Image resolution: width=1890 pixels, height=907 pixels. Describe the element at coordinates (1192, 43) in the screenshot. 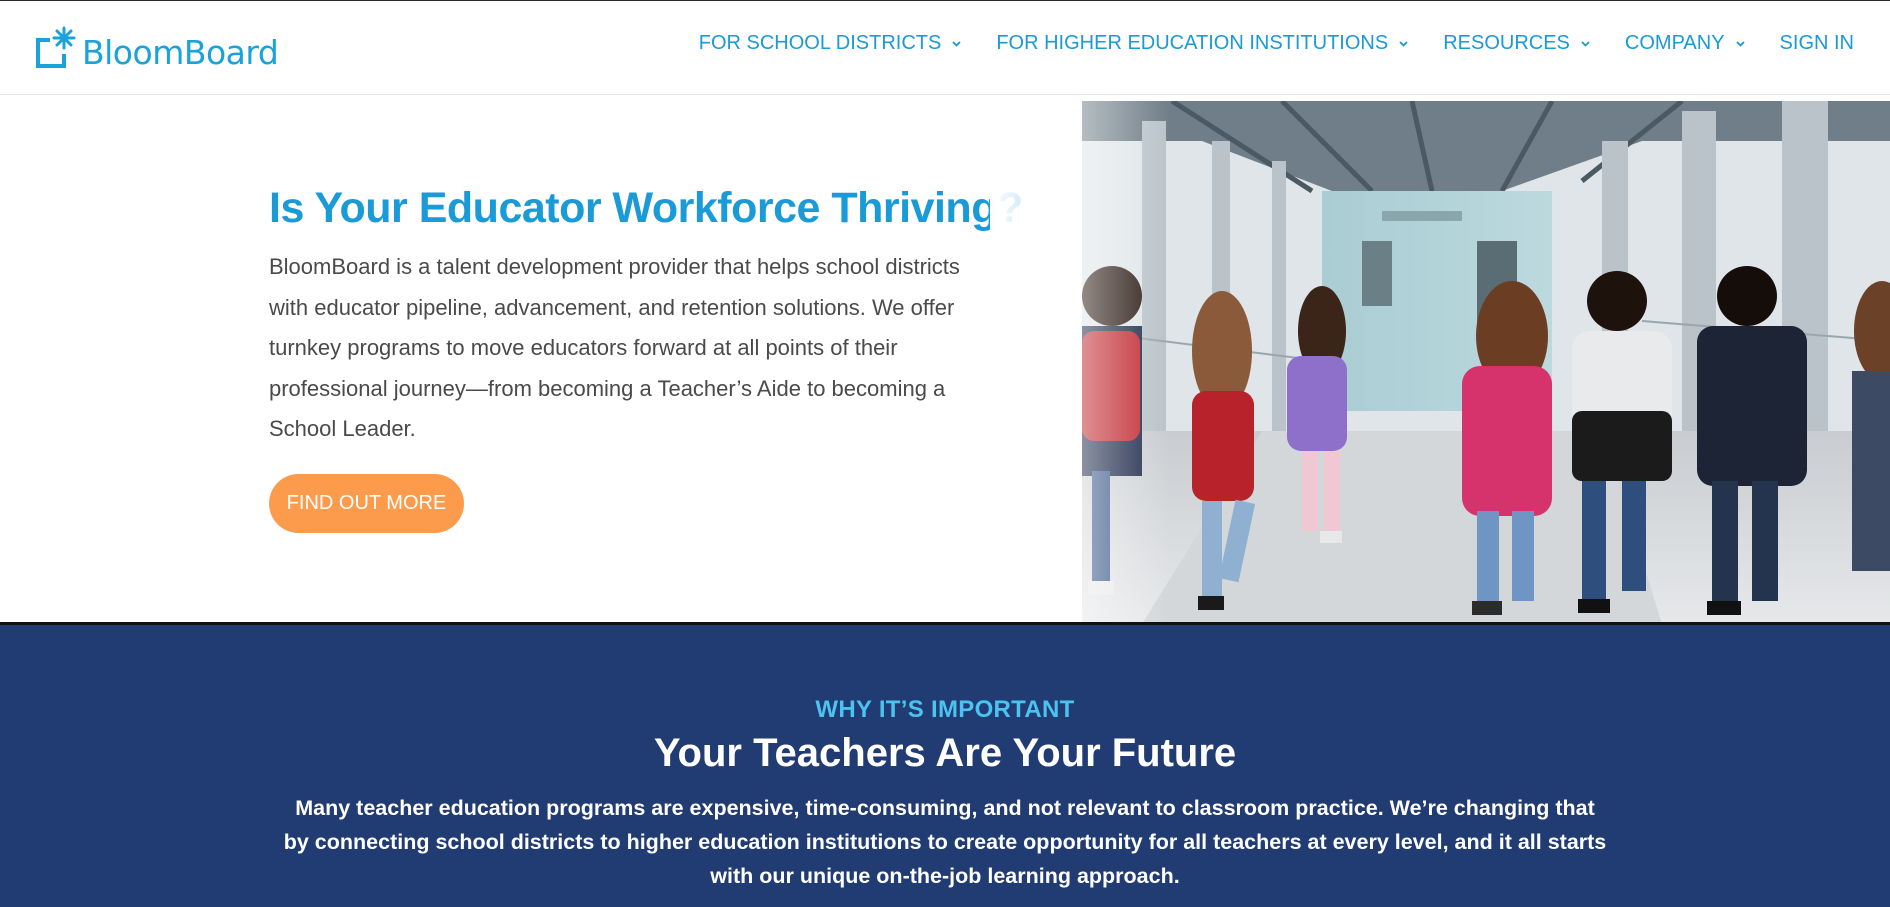

I see `nav-higher-education-label: FOR HIGHER EDUCATION INSTITUTIONS` at that location.